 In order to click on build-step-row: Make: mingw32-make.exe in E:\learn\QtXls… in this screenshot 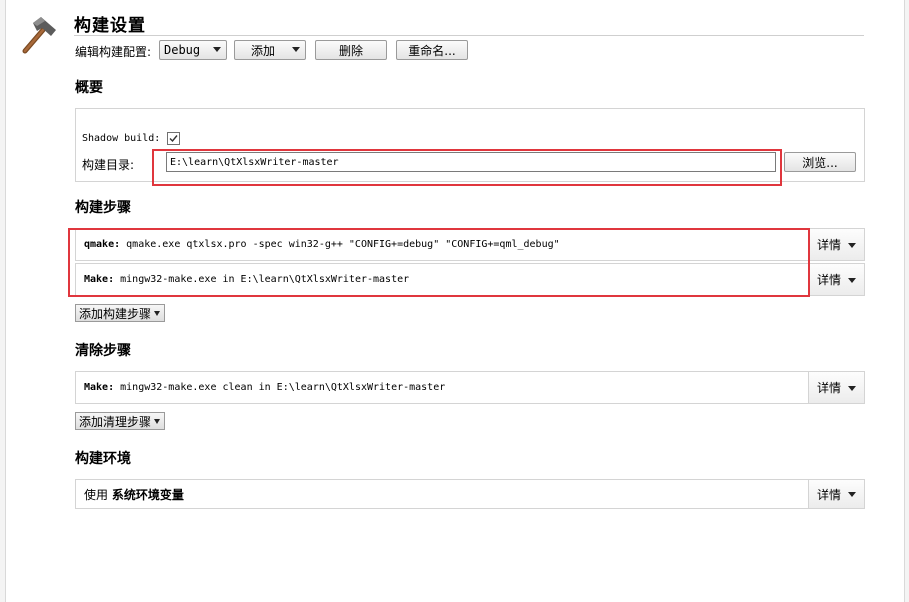, I will do `click(470, 279)`.